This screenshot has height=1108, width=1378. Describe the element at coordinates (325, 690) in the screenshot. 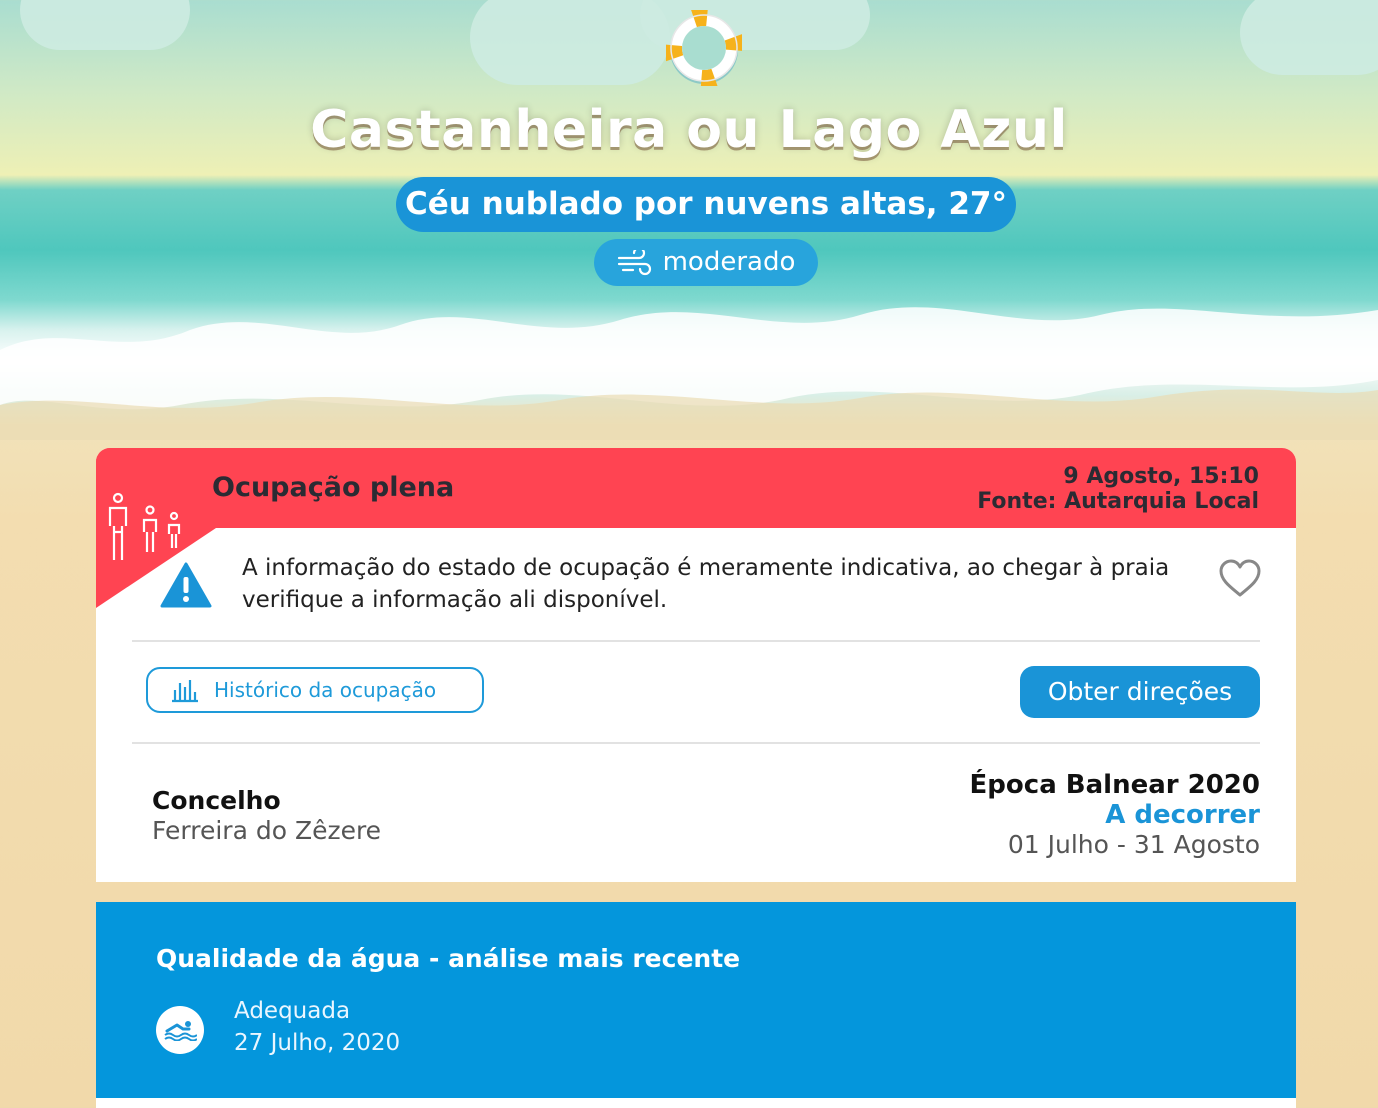

I see `history-button-label: Histórico da ocupação` at that location.